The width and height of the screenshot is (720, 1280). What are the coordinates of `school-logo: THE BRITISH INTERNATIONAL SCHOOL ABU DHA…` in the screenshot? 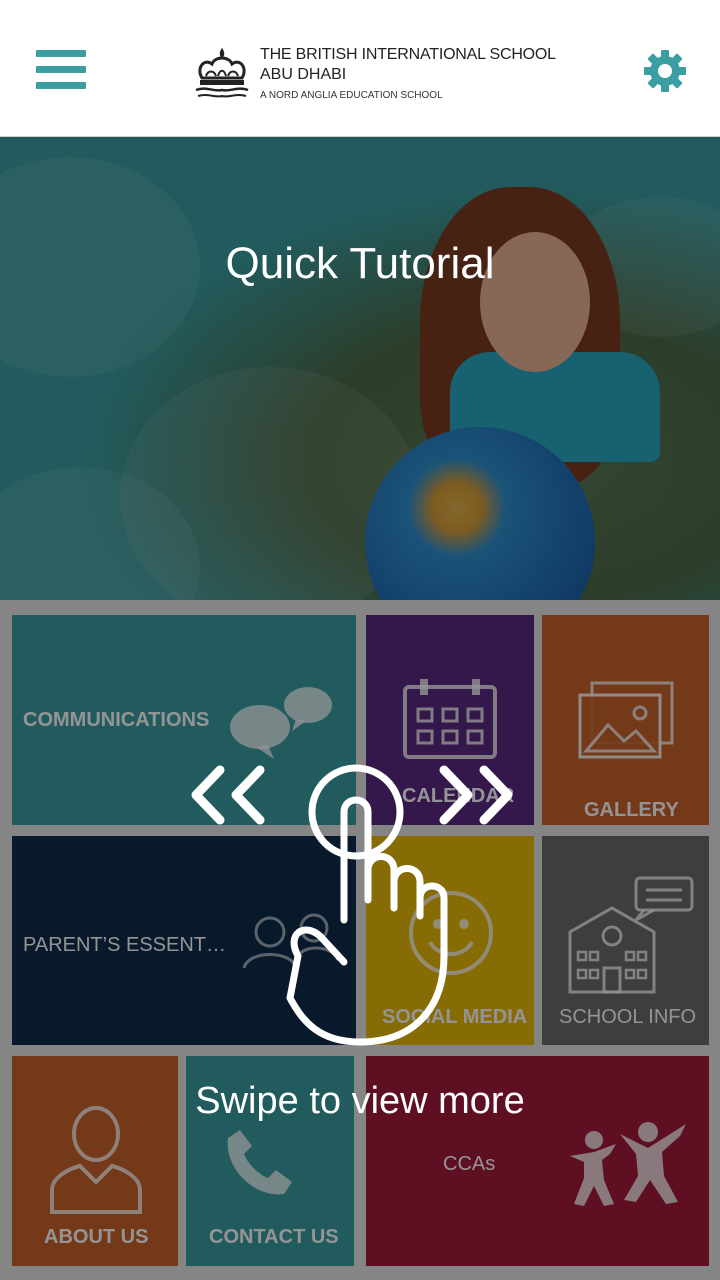 It's located at (374, 74).